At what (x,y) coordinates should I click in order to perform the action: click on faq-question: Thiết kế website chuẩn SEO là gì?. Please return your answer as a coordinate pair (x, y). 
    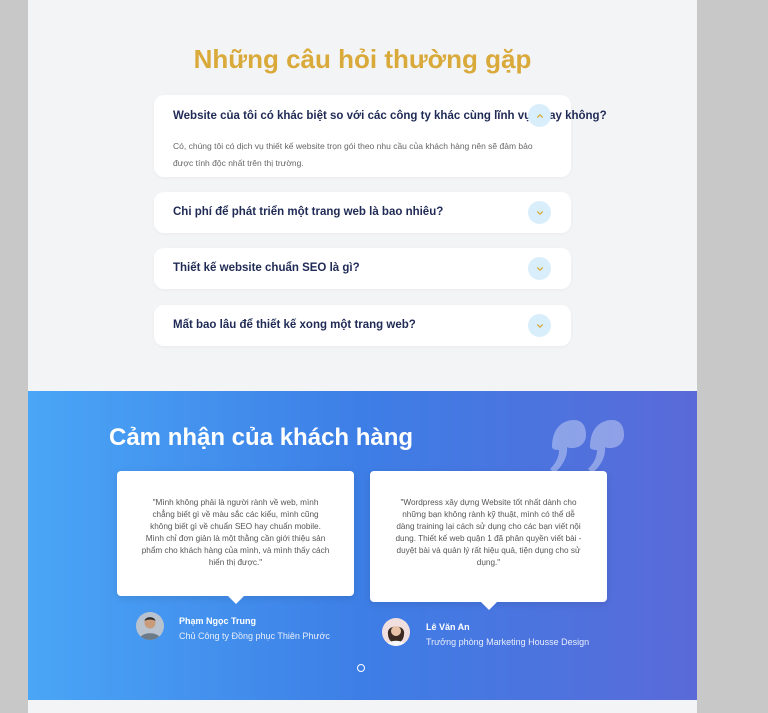
    Looking at the image, I should click on (266, 268).